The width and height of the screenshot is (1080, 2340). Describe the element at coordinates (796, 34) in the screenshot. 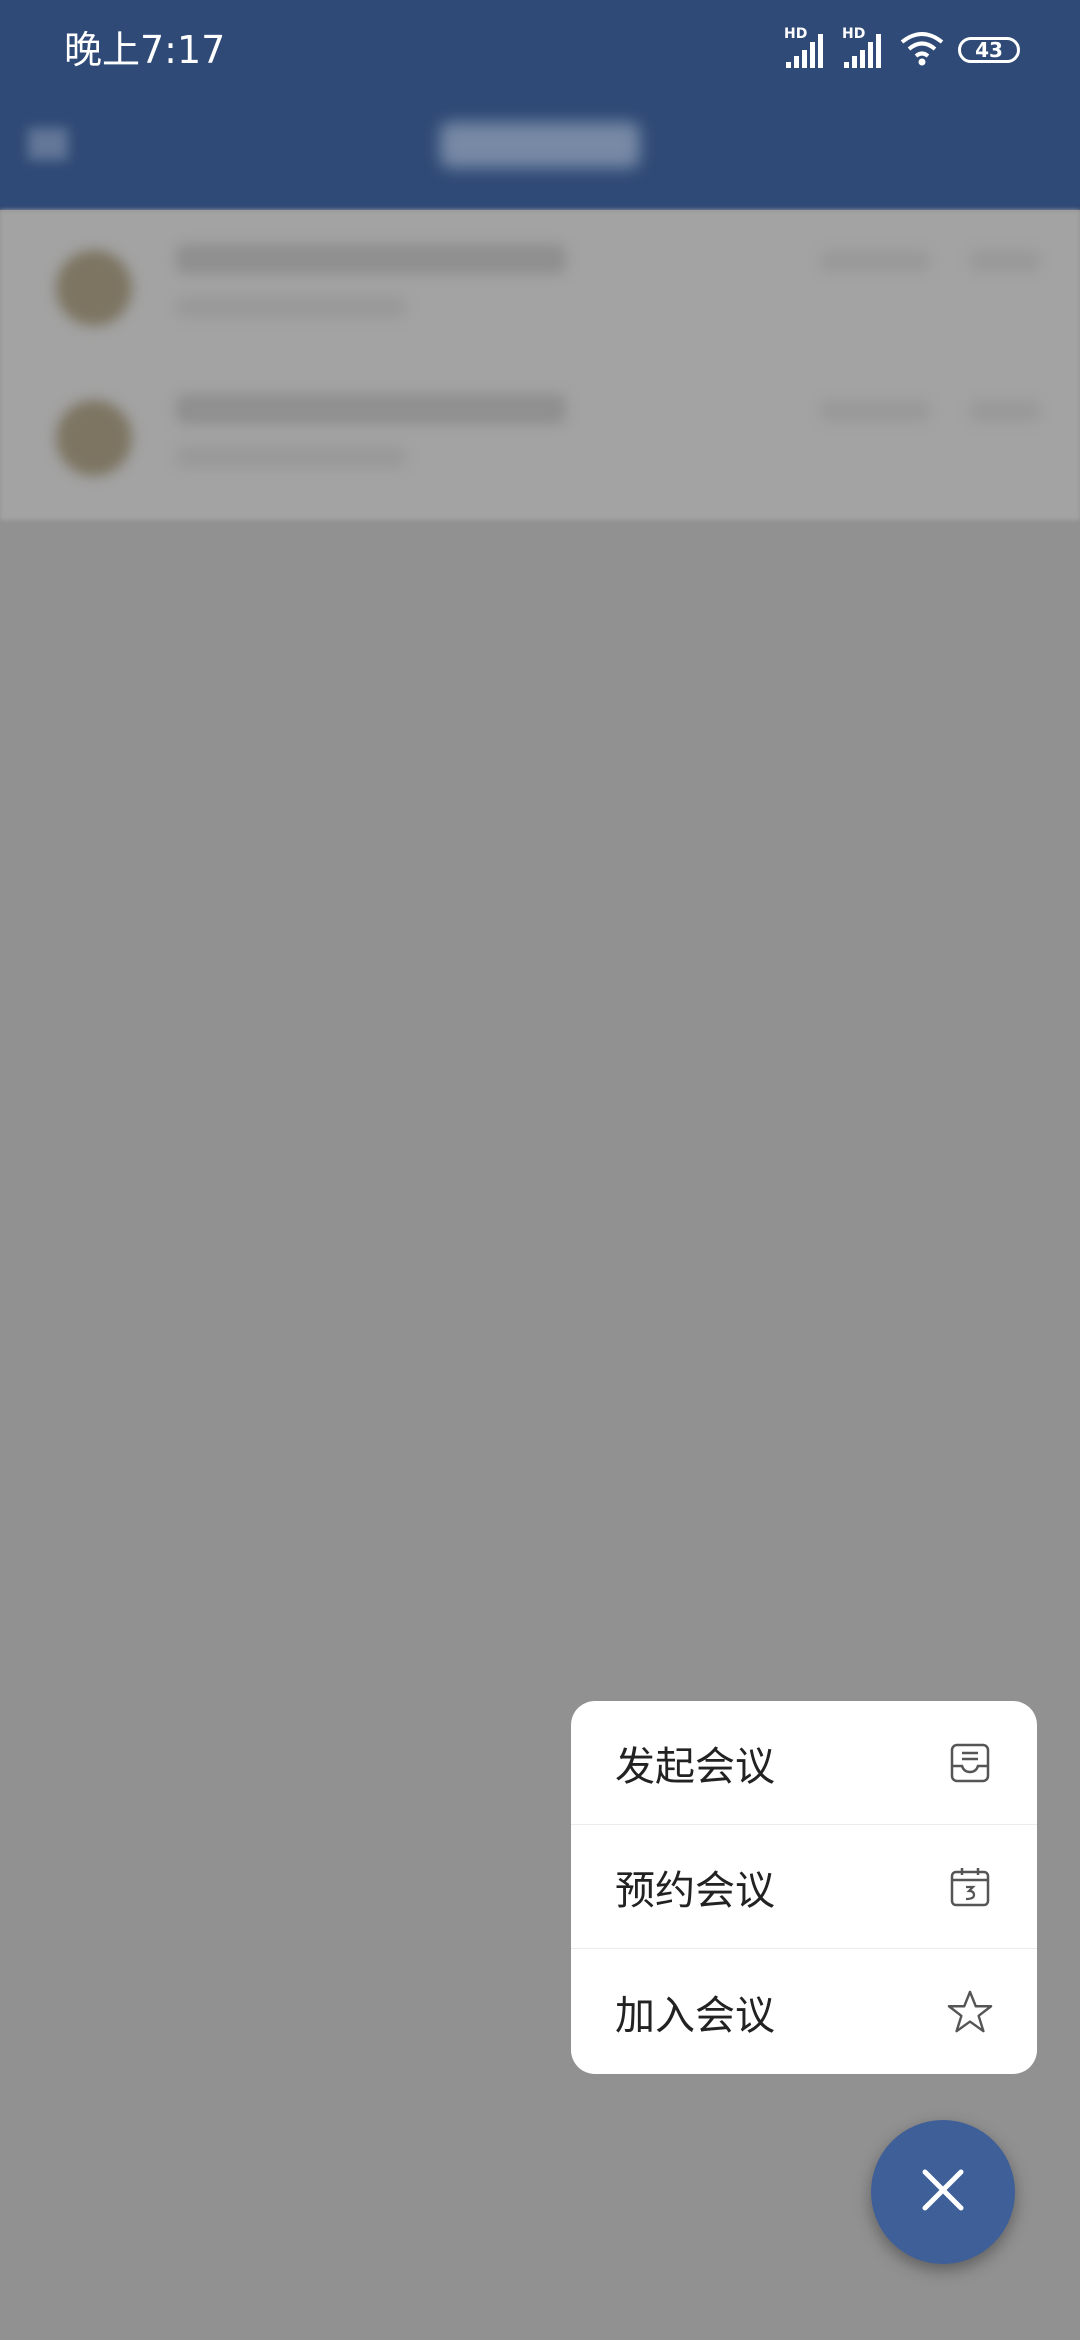

I see `signal-hd-label: HD` at that location.